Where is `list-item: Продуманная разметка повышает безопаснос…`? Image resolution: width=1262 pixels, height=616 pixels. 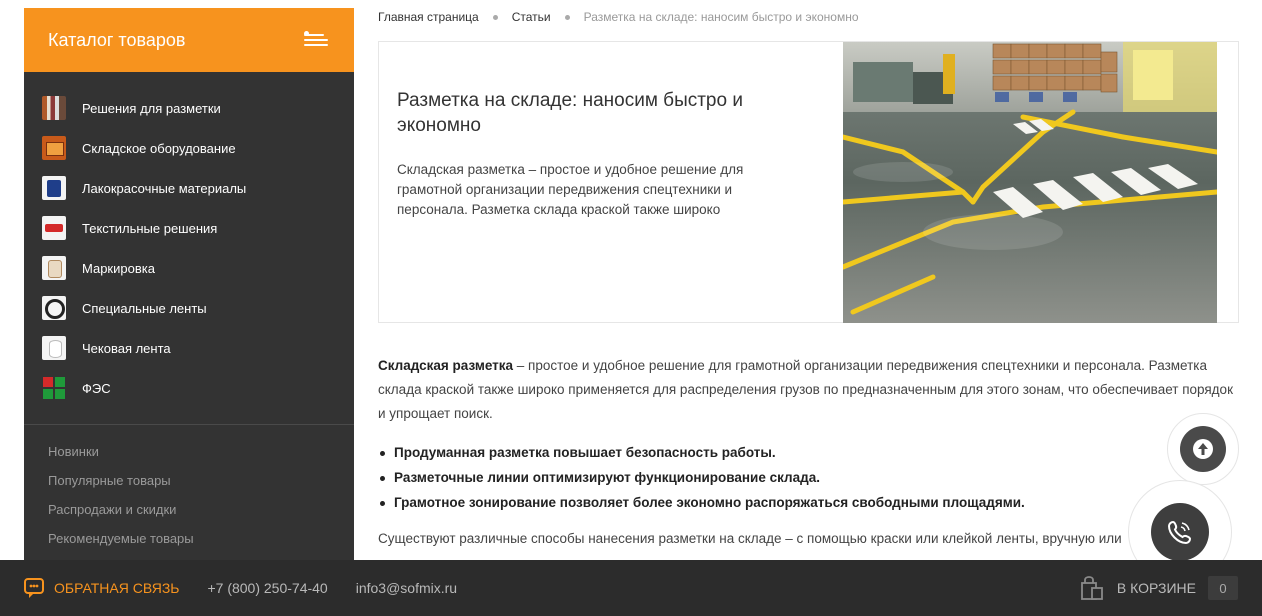
list-item: Продуманная разметка повышает безопаснос… is located at coordinates (809, 452).